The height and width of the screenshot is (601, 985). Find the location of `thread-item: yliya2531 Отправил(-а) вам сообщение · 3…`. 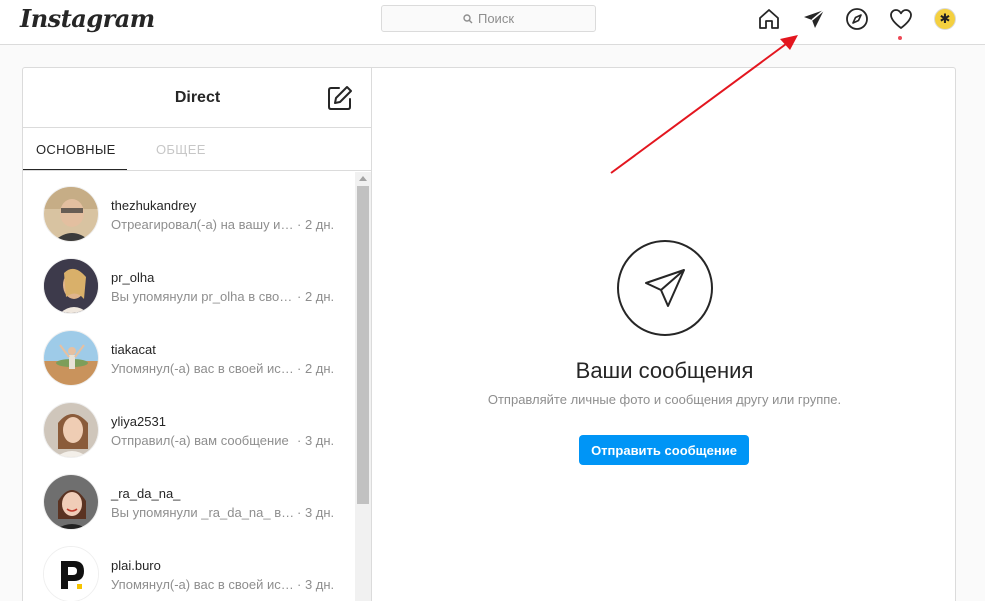

thread-item: yliya2531 Отправил(-а) вам сообщение · 3… is located at coordinates (189, 424).